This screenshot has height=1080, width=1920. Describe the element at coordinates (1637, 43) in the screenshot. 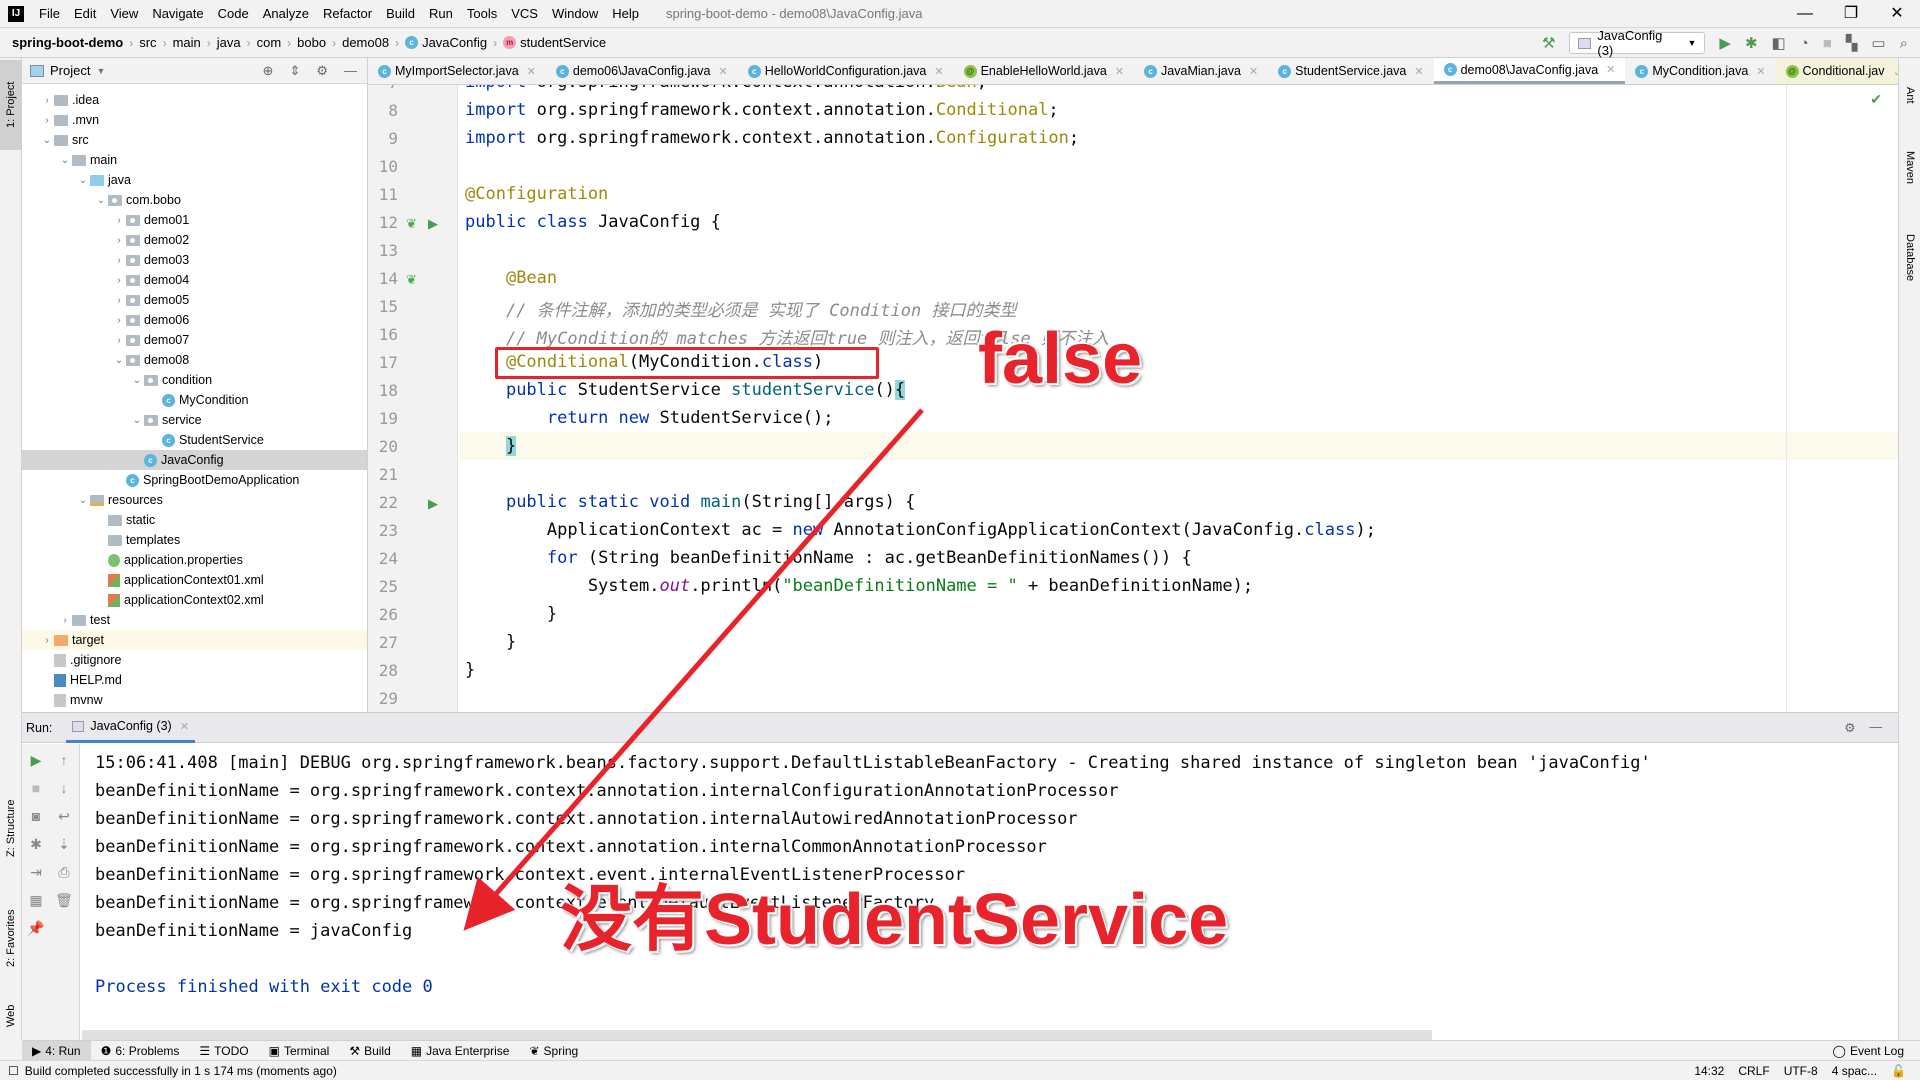

I see `run-config-selector: JavaConfig (3) ▼` at that location.